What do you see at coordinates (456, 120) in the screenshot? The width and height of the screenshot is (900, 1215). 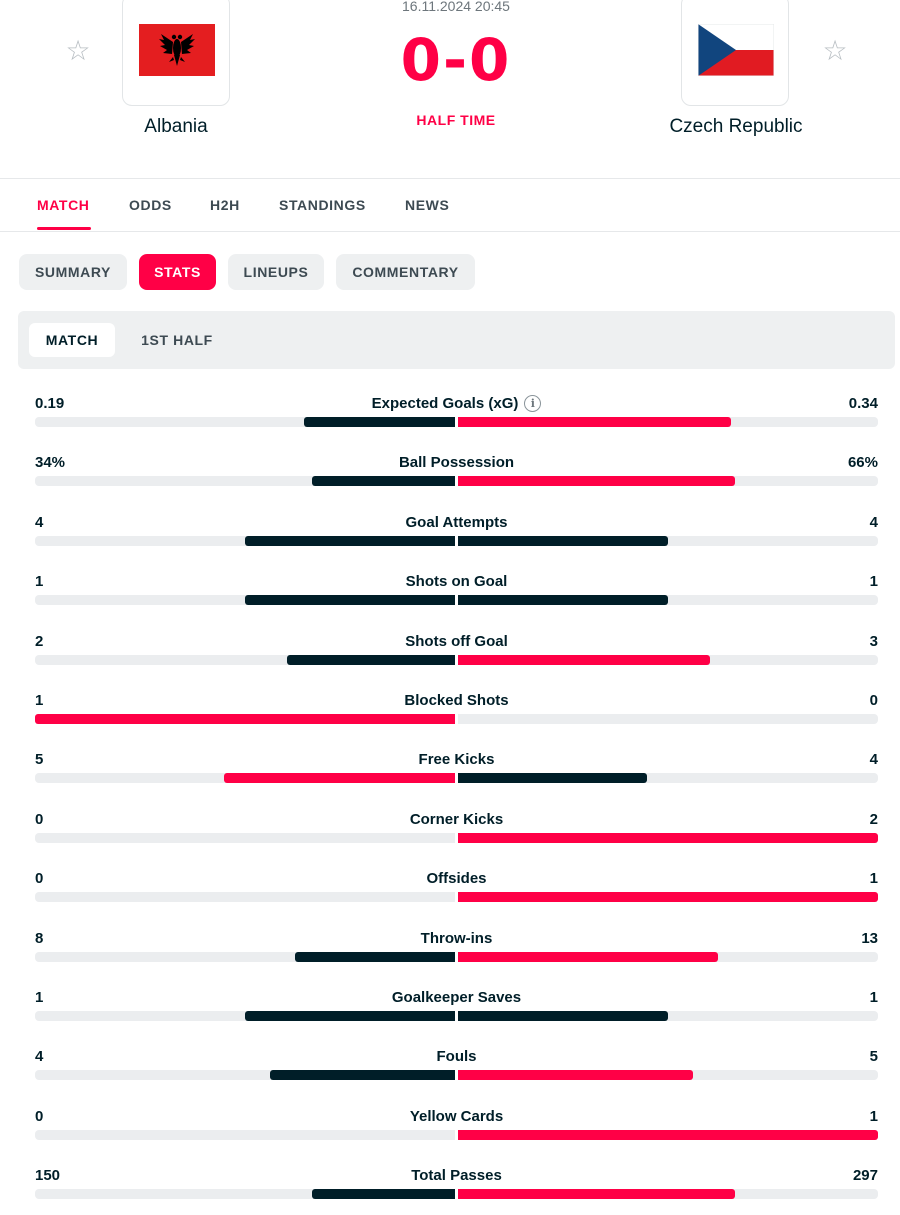 I see `match-status: HALF TIME` at bounding box center [456, 120].